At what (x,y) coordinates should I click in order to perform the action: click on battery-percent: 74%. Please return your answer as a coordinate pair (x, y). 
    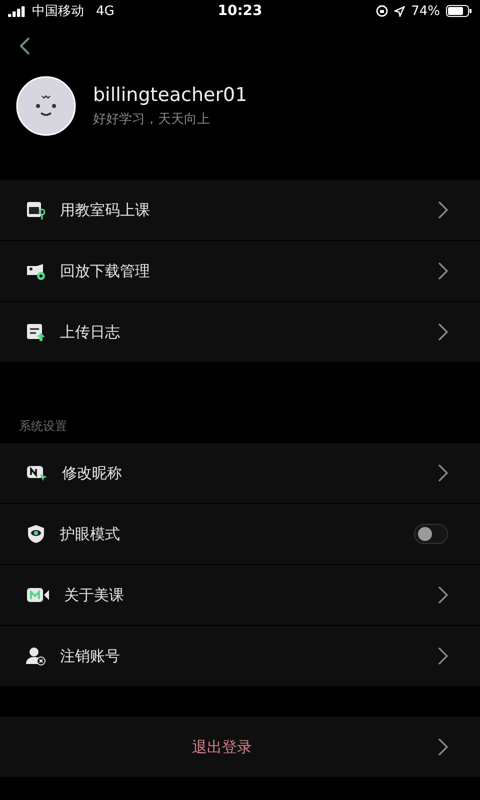
    Looking at the image, I should click on (425, 11).